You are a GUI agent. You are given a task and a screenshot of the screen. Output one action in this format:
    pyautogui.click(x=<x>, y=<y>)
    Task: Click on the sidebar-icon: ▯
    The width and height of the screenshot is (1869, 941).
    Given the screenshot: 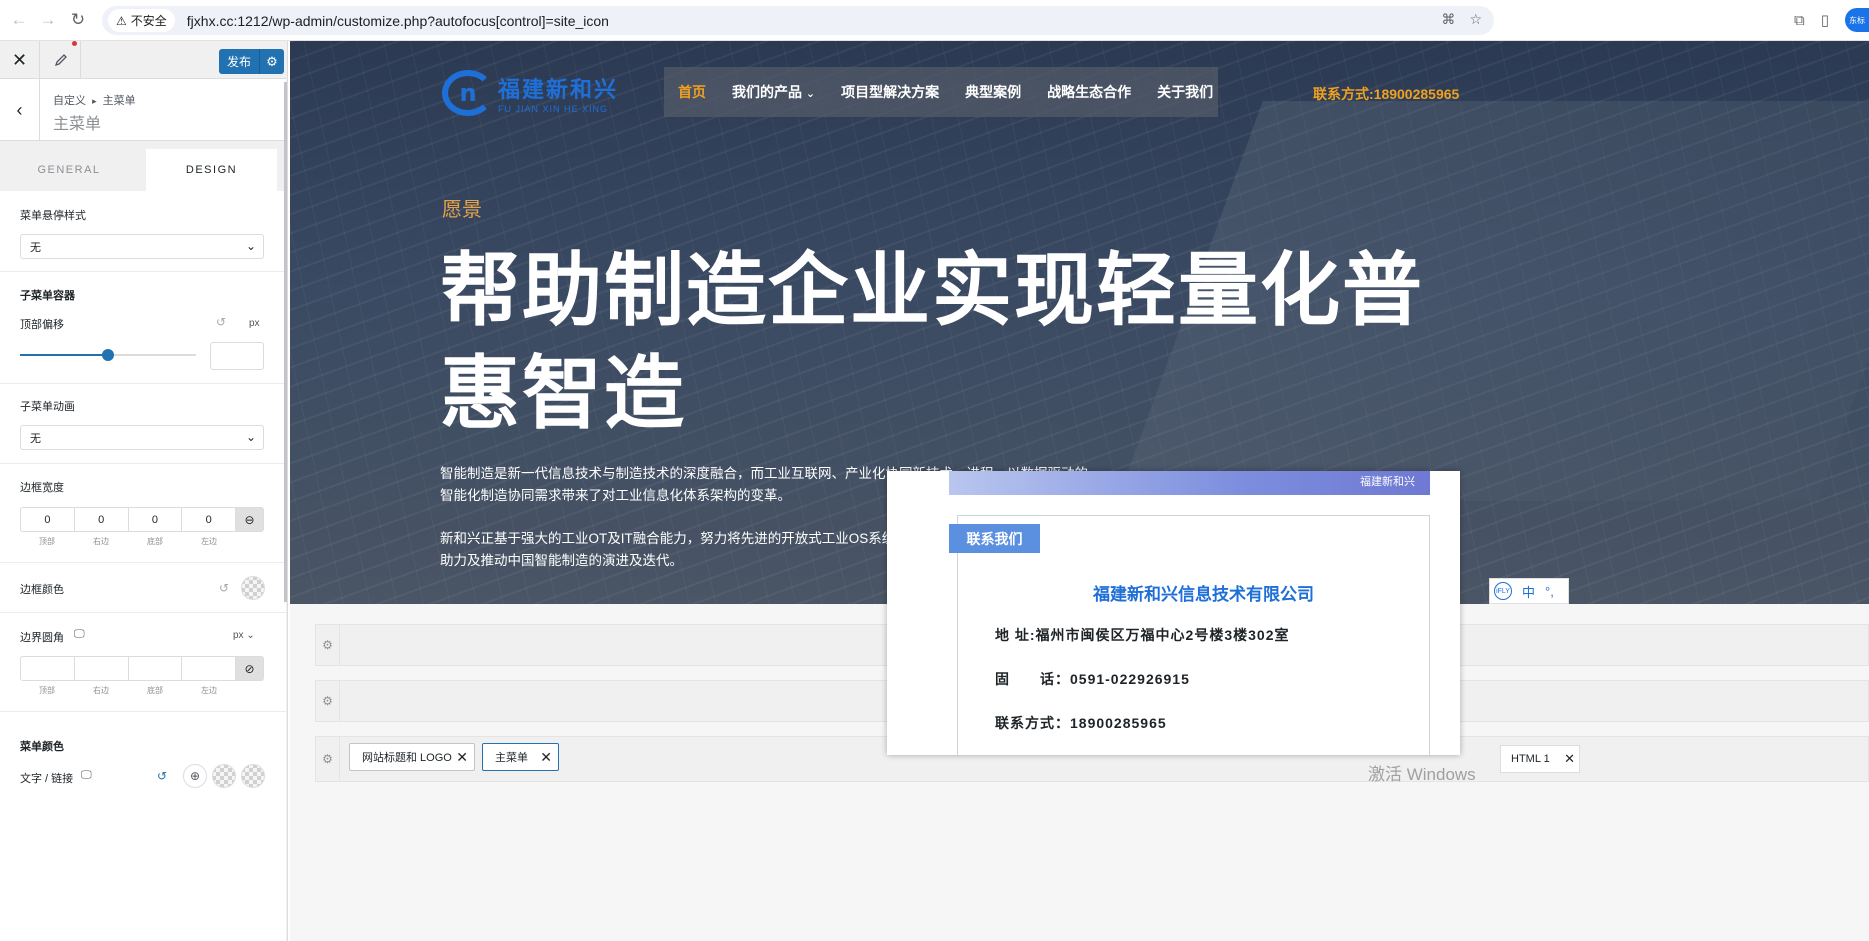 What is the action you would take?
    pyautogui.click(x=1825, y=20)
    